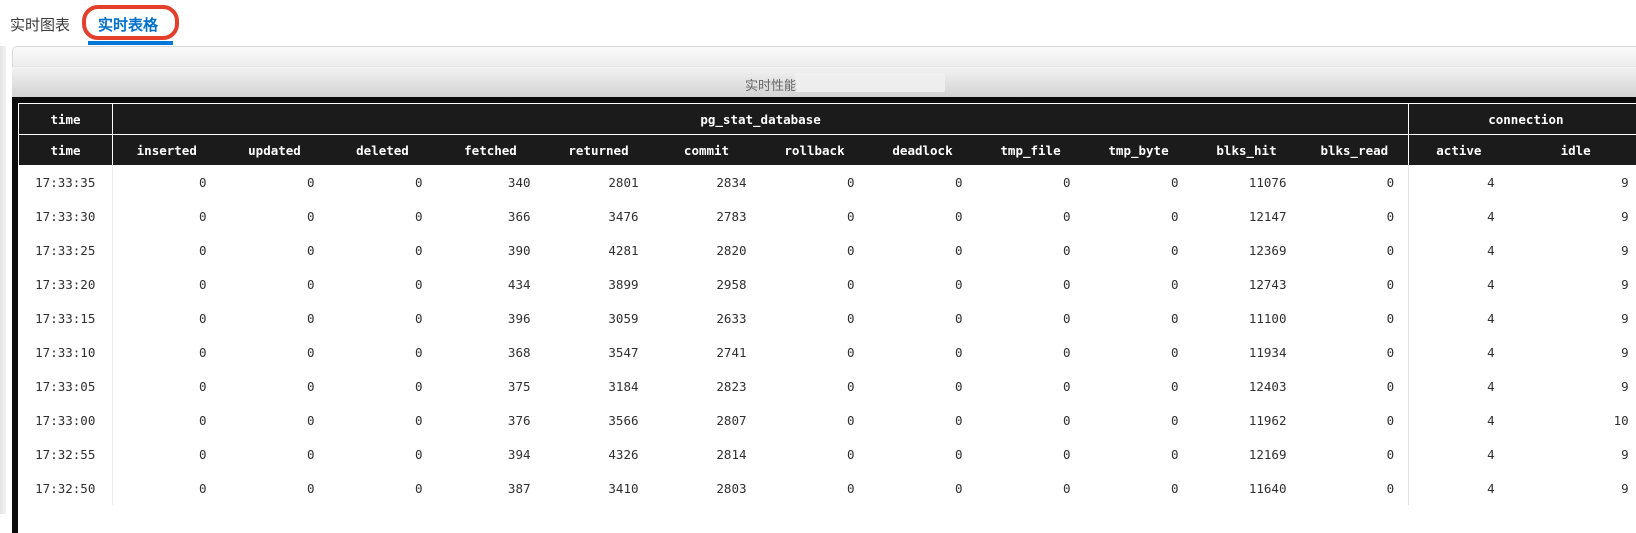  What do you see at coordinates (66, 284) in the screenshot?
I see `cell-time: 17:33:20` at bounding box center [66, 284].